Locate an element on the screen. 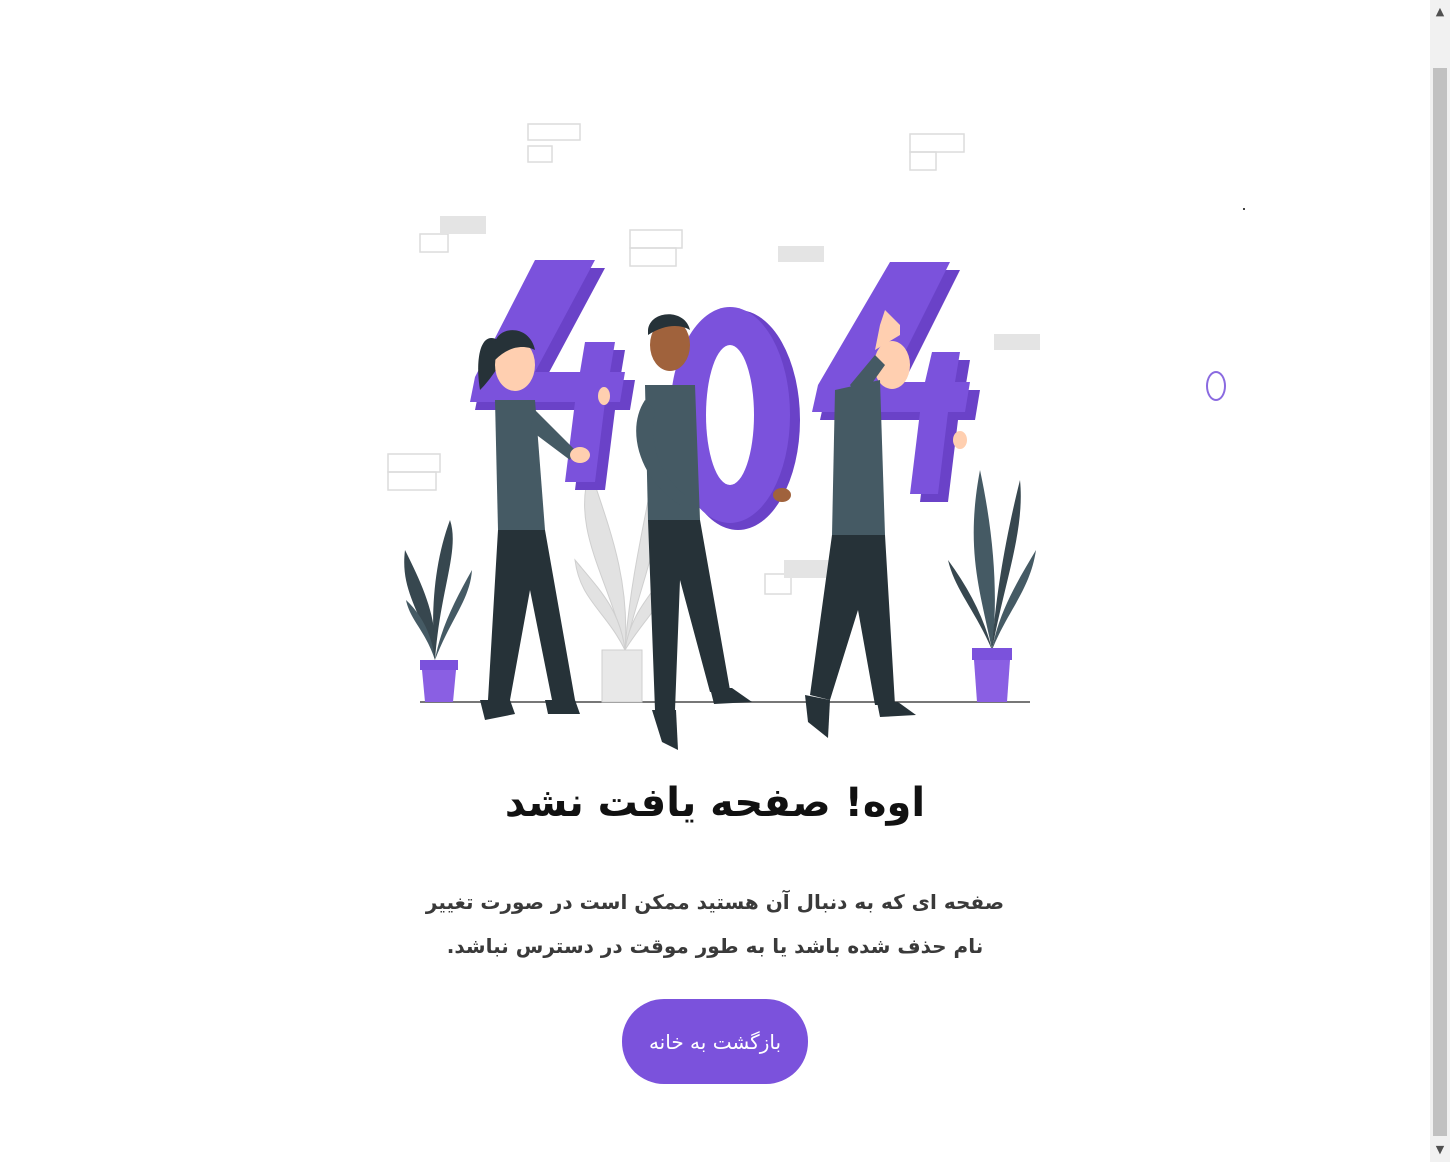 The image size is (1450, 1162). vertical-scrollbar: ▲ ▼ is located at coordinates (1440, 581).